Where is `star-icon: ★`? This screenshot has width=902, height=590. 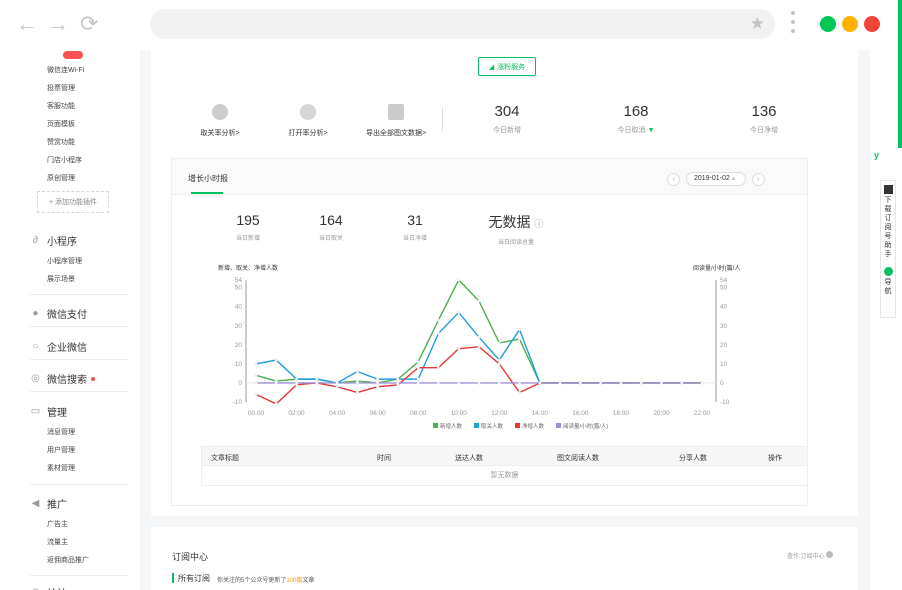 star-icon: ★ is located at coordinates (757, 24).